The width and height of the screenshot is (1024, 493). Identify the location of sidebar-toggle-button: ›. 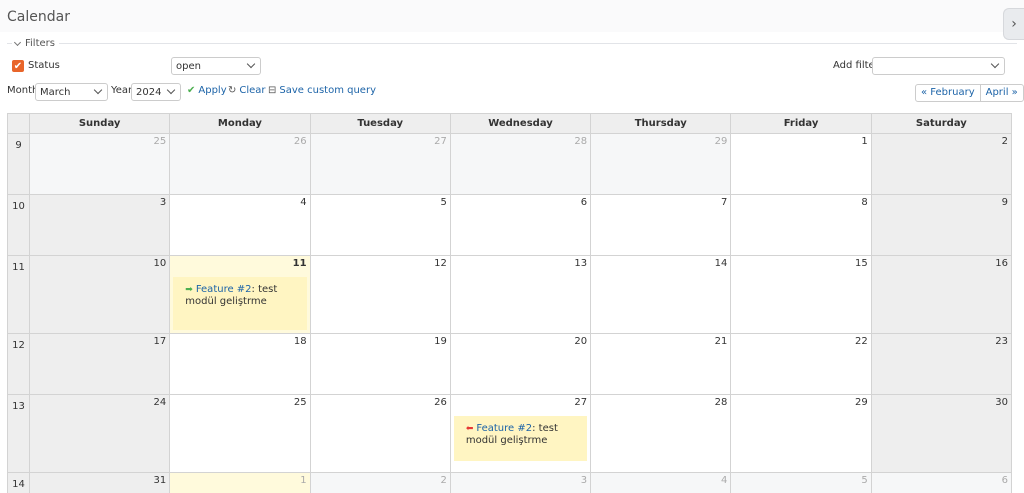
(1013, 24).